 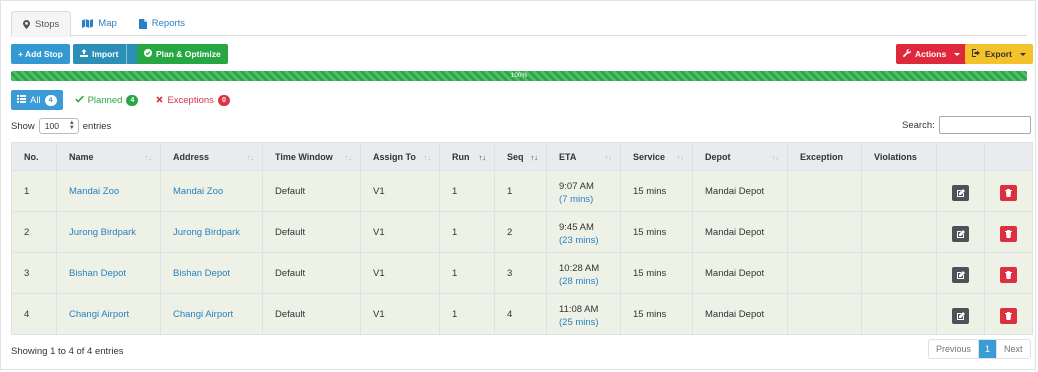 What do you see at coordinates (740, 156) in the screenshot?
I see `col-depot: Depot ↑↓` at bounding box center [740, 156].